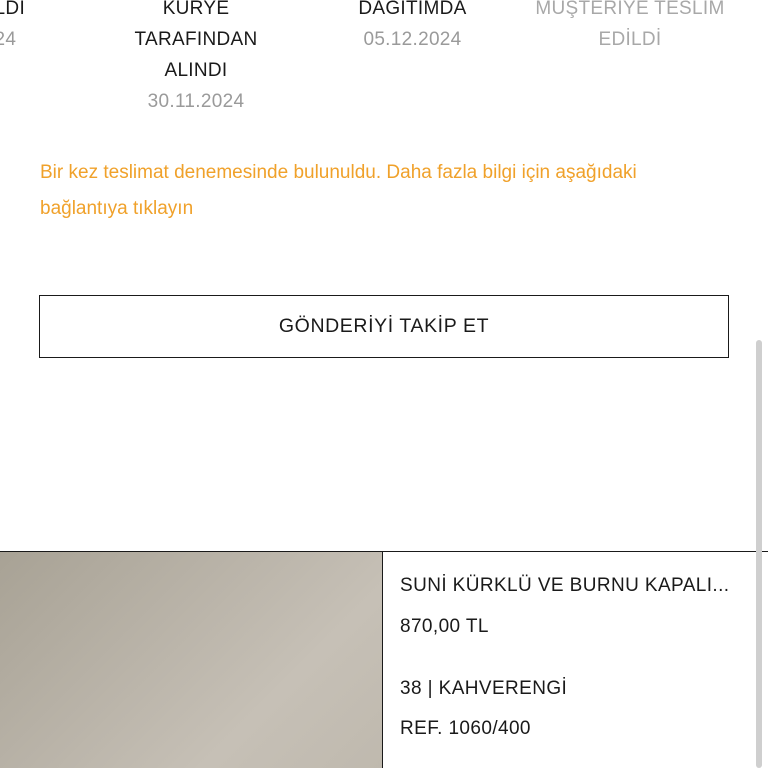  I want to click on timeline-step-picked-up: KURYE TARAFINDAN ALINDI 30.11.2024, so click(196, 58).